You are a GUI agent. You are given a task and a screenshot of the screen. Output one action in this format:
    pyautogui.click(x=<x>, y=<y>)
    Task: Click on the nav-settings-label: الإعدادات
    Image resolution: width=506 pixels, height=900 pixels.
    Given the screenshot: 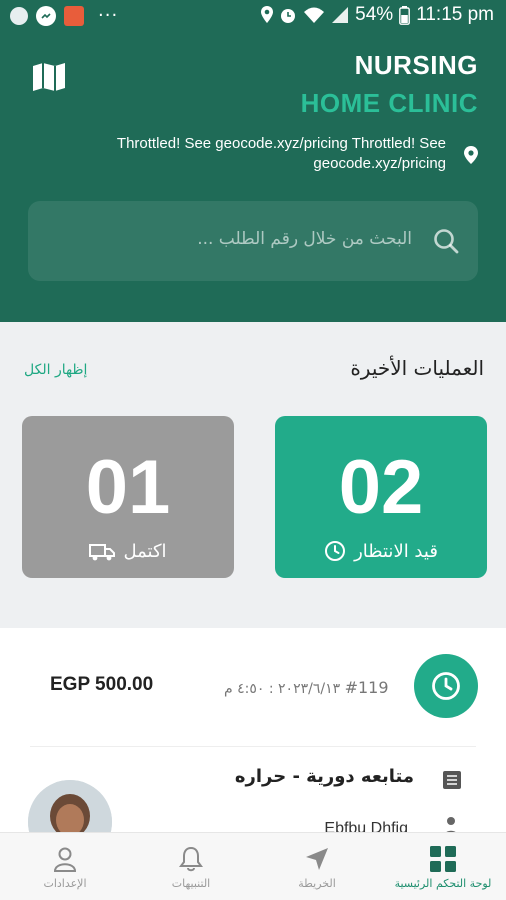 What is the action you would take?
    pyautogui.click(x=65, y=883)
    